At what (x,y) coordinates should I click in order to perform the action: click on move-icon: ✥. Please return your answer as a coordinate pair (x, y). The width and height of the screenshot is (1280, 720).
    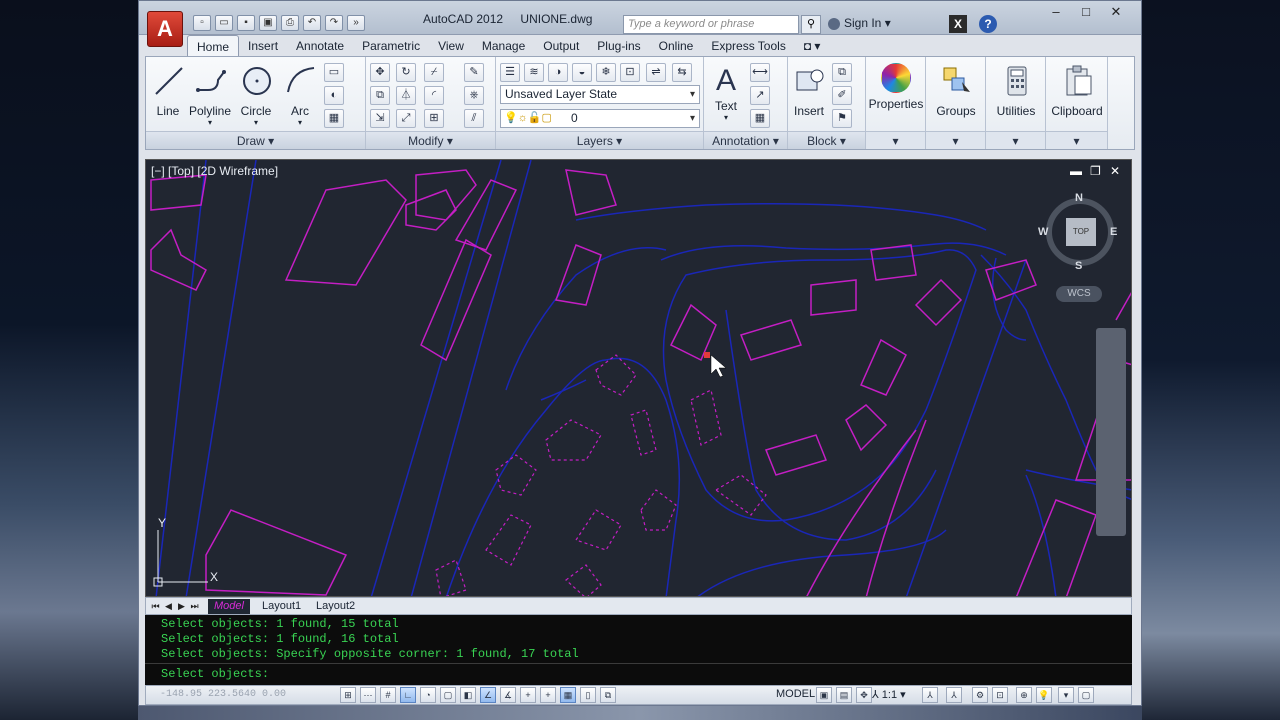
    Looking at the image, I should click on (380, 72).